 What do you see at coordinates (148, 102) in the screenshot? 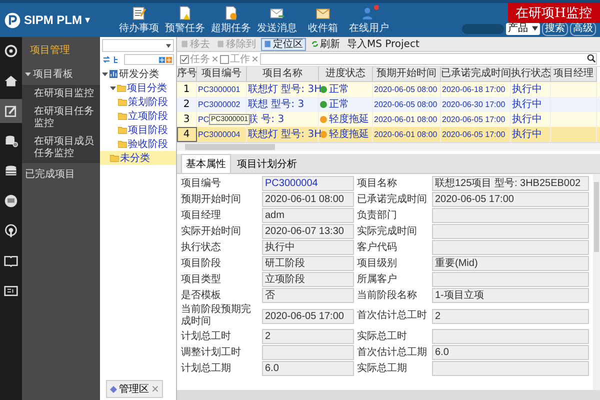
I see `tree-item: 策划阶段` at bounding box center [148, 102].